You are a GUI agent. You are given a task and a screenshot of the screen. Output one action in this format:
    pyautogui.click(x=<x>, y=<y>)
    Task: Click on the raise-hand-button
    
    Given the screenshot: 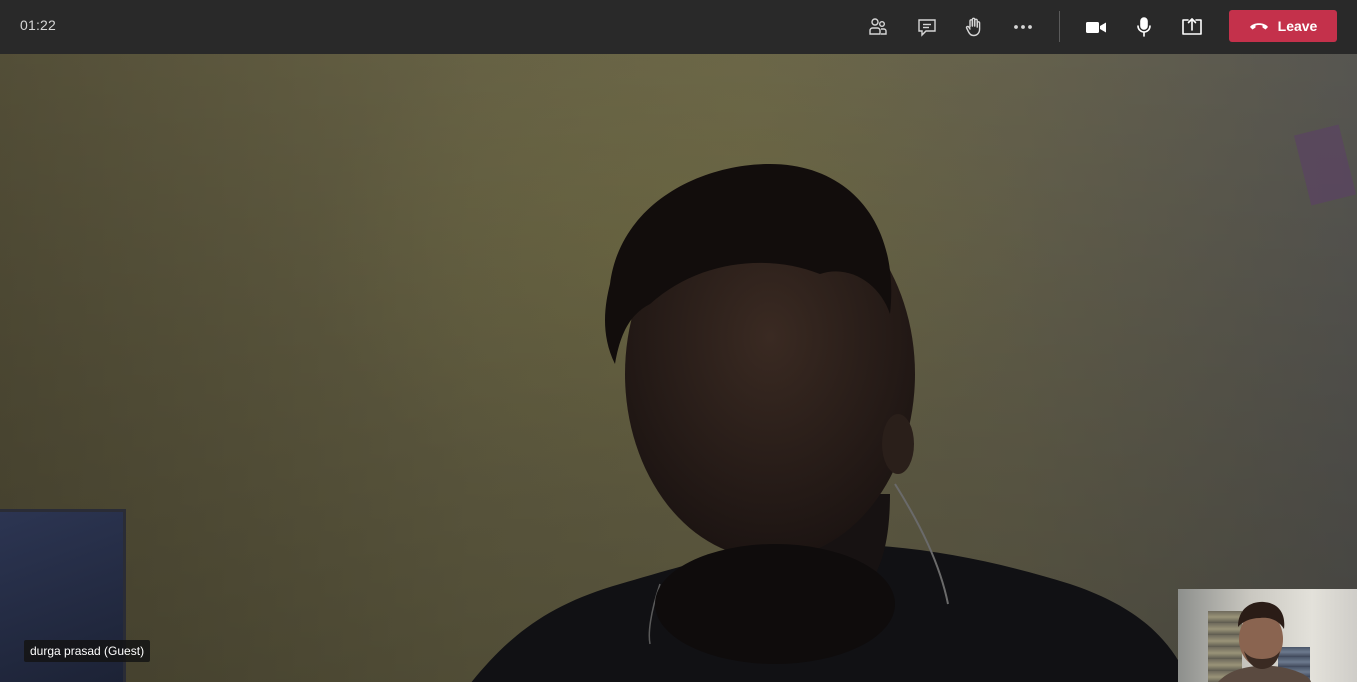 What is the action you would take?
    pyautogui.click(x=974, y=27)
    